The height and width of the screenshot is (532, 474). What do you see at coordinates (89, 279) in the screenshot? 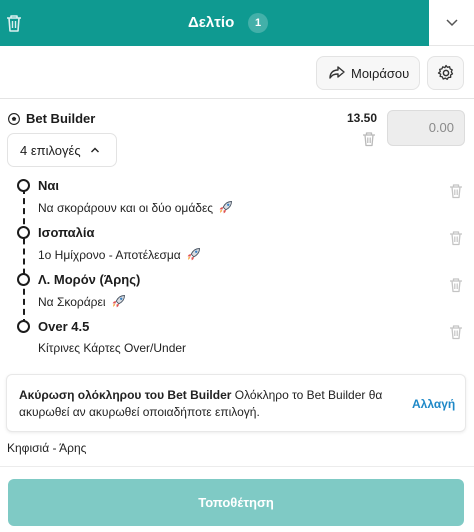
I see `selection-name: Λ. Μορόν (Άρης)` at bounding box center [89, 279].